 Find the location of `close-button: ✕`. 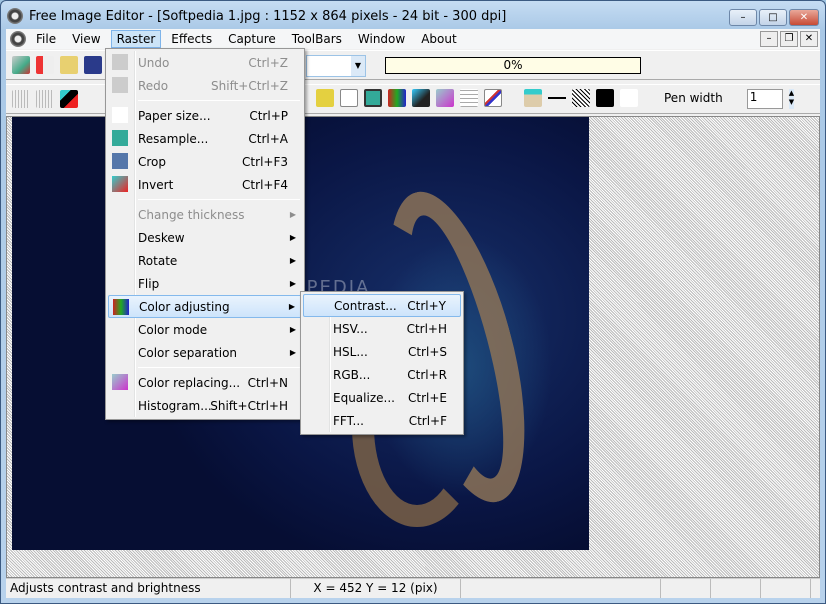

close-button: ✕ is located at coordinates (804, 17).